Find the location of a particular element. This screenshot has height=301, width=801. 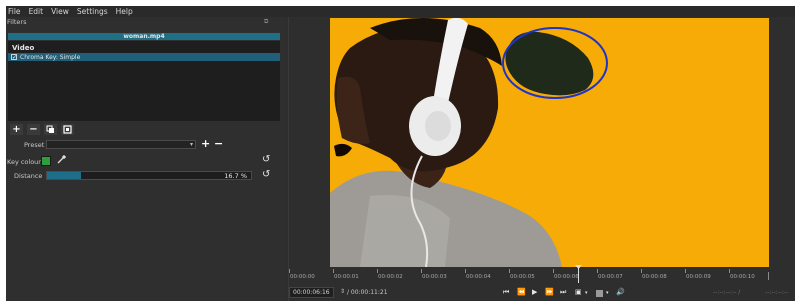

filter-row-chroma-key: ✓ Chroma Key: Simple is located at coordinates (144, 57).